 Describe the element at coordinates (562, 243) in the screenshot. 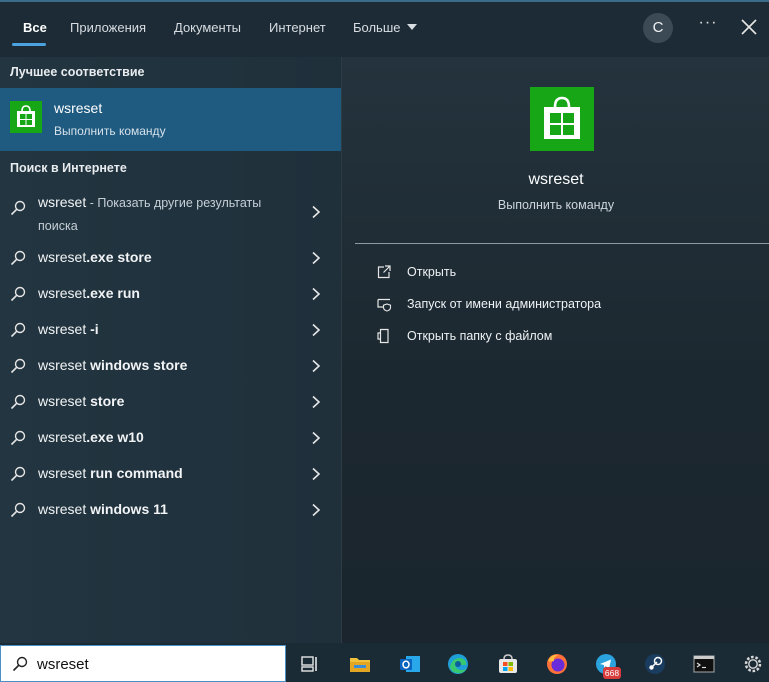

I see `detail-divider` at that location.